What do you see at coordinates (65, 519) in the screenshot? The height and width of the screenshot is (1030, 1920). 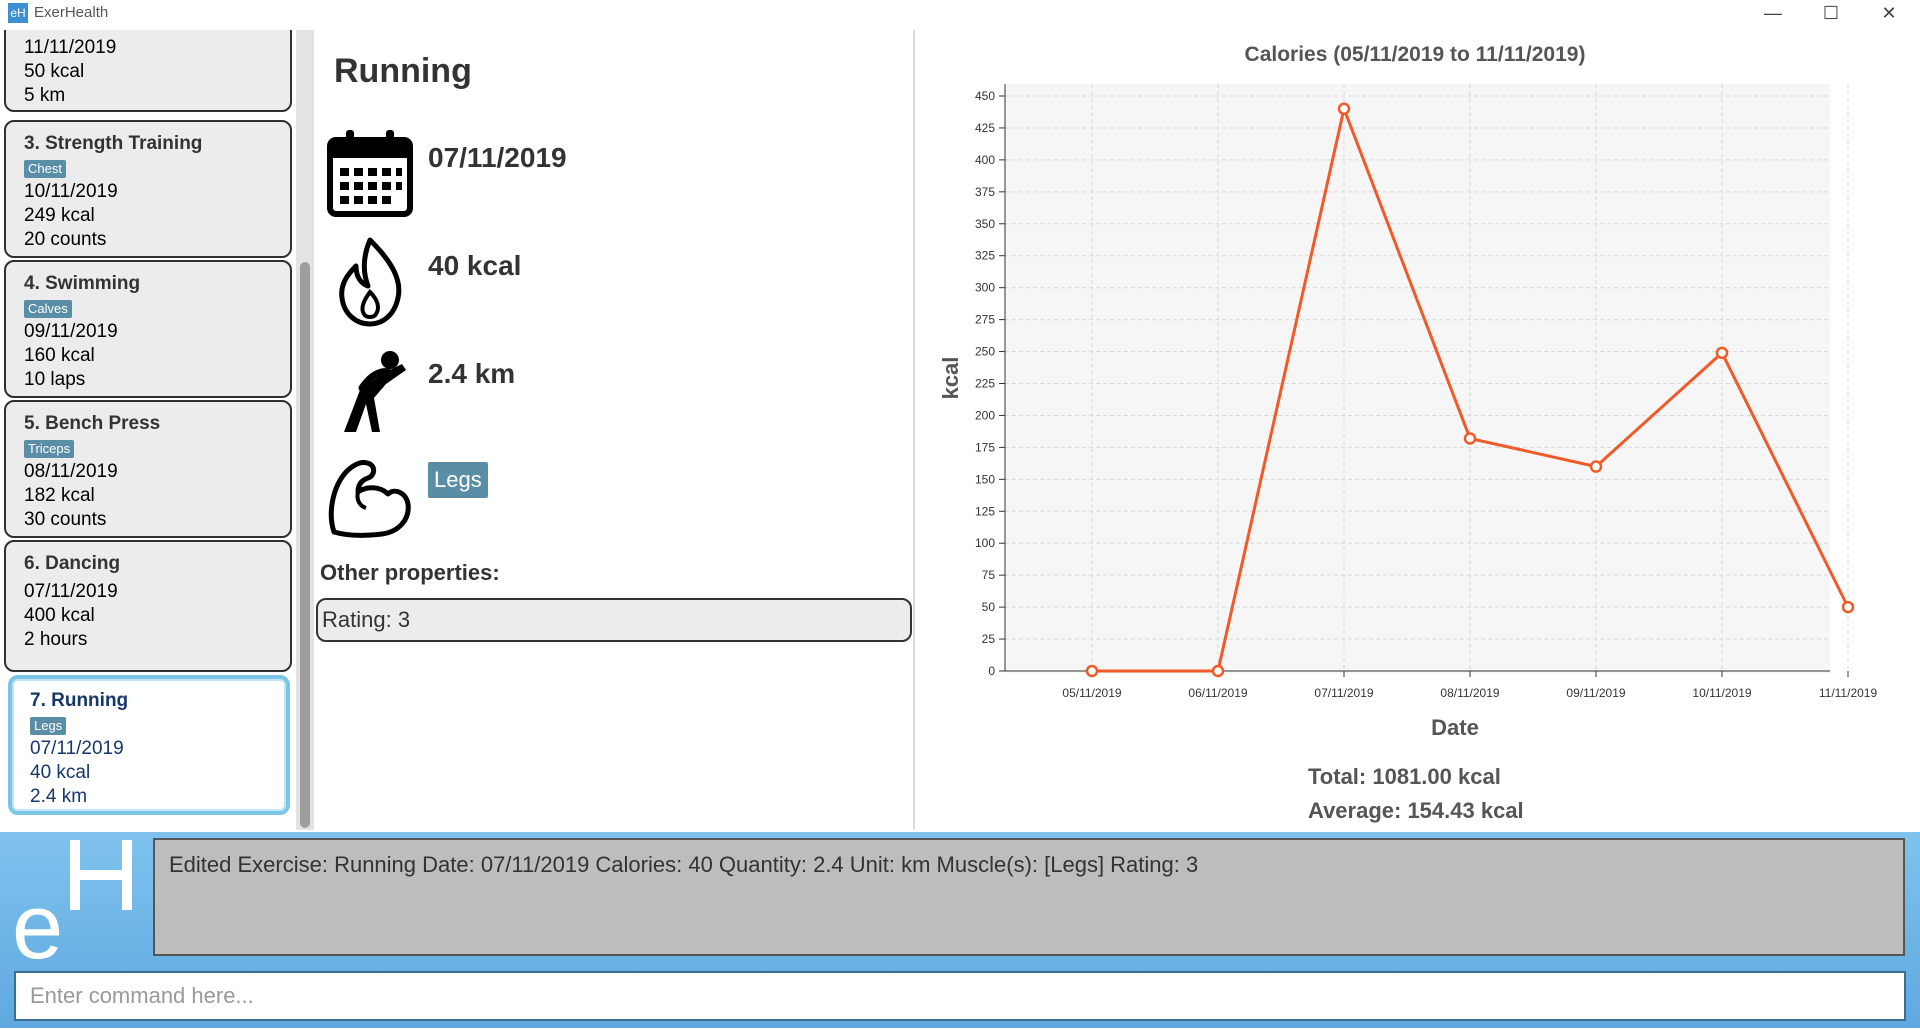 I see `item-quantity: 30 counts` at bounding box center [65, 519].